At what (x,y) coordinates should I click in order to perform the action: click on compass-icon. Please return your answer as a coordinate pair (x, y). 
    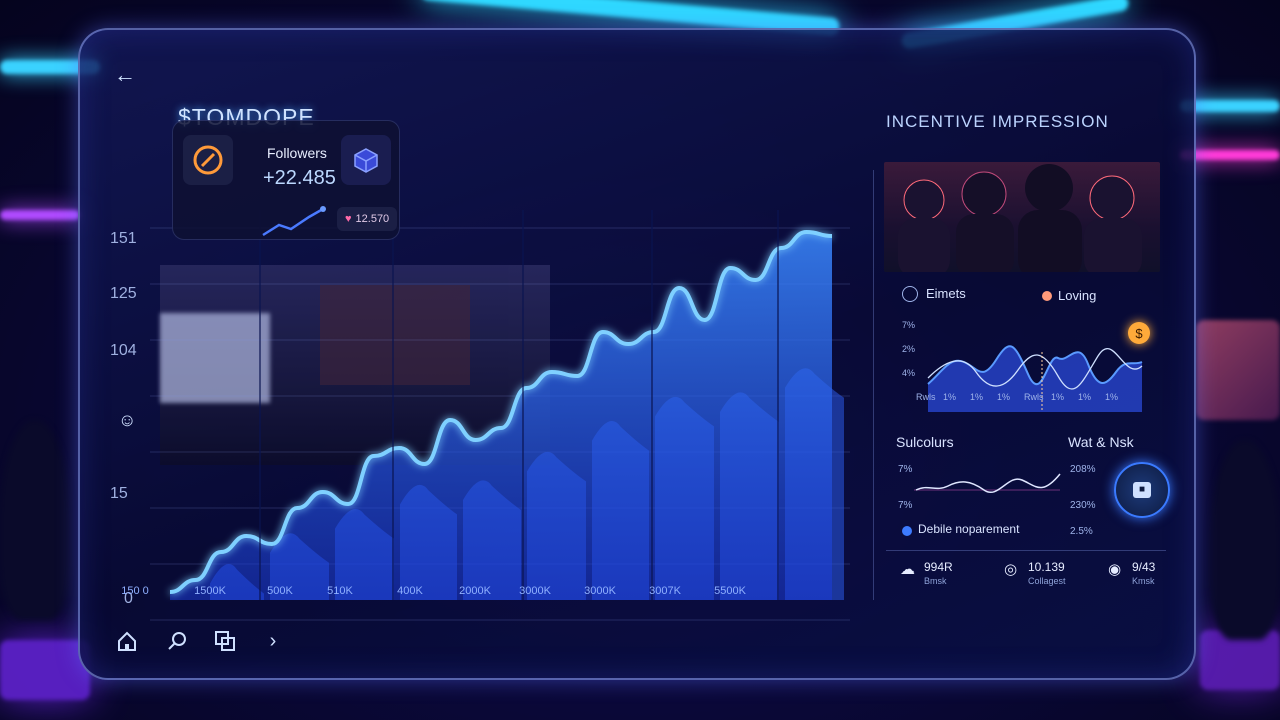
    Looking at the image, I should click on (208, 160).